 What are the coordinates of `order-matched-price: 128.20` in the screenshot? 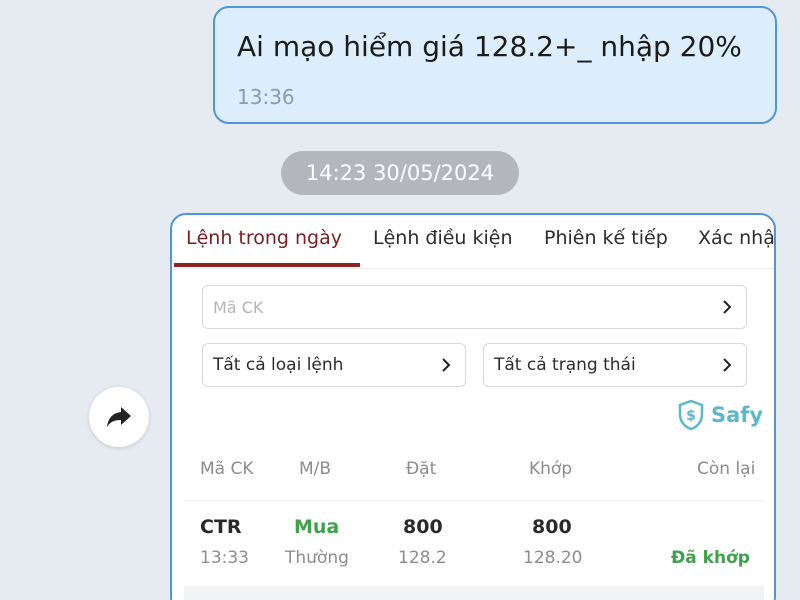 It's located at (553, 558).